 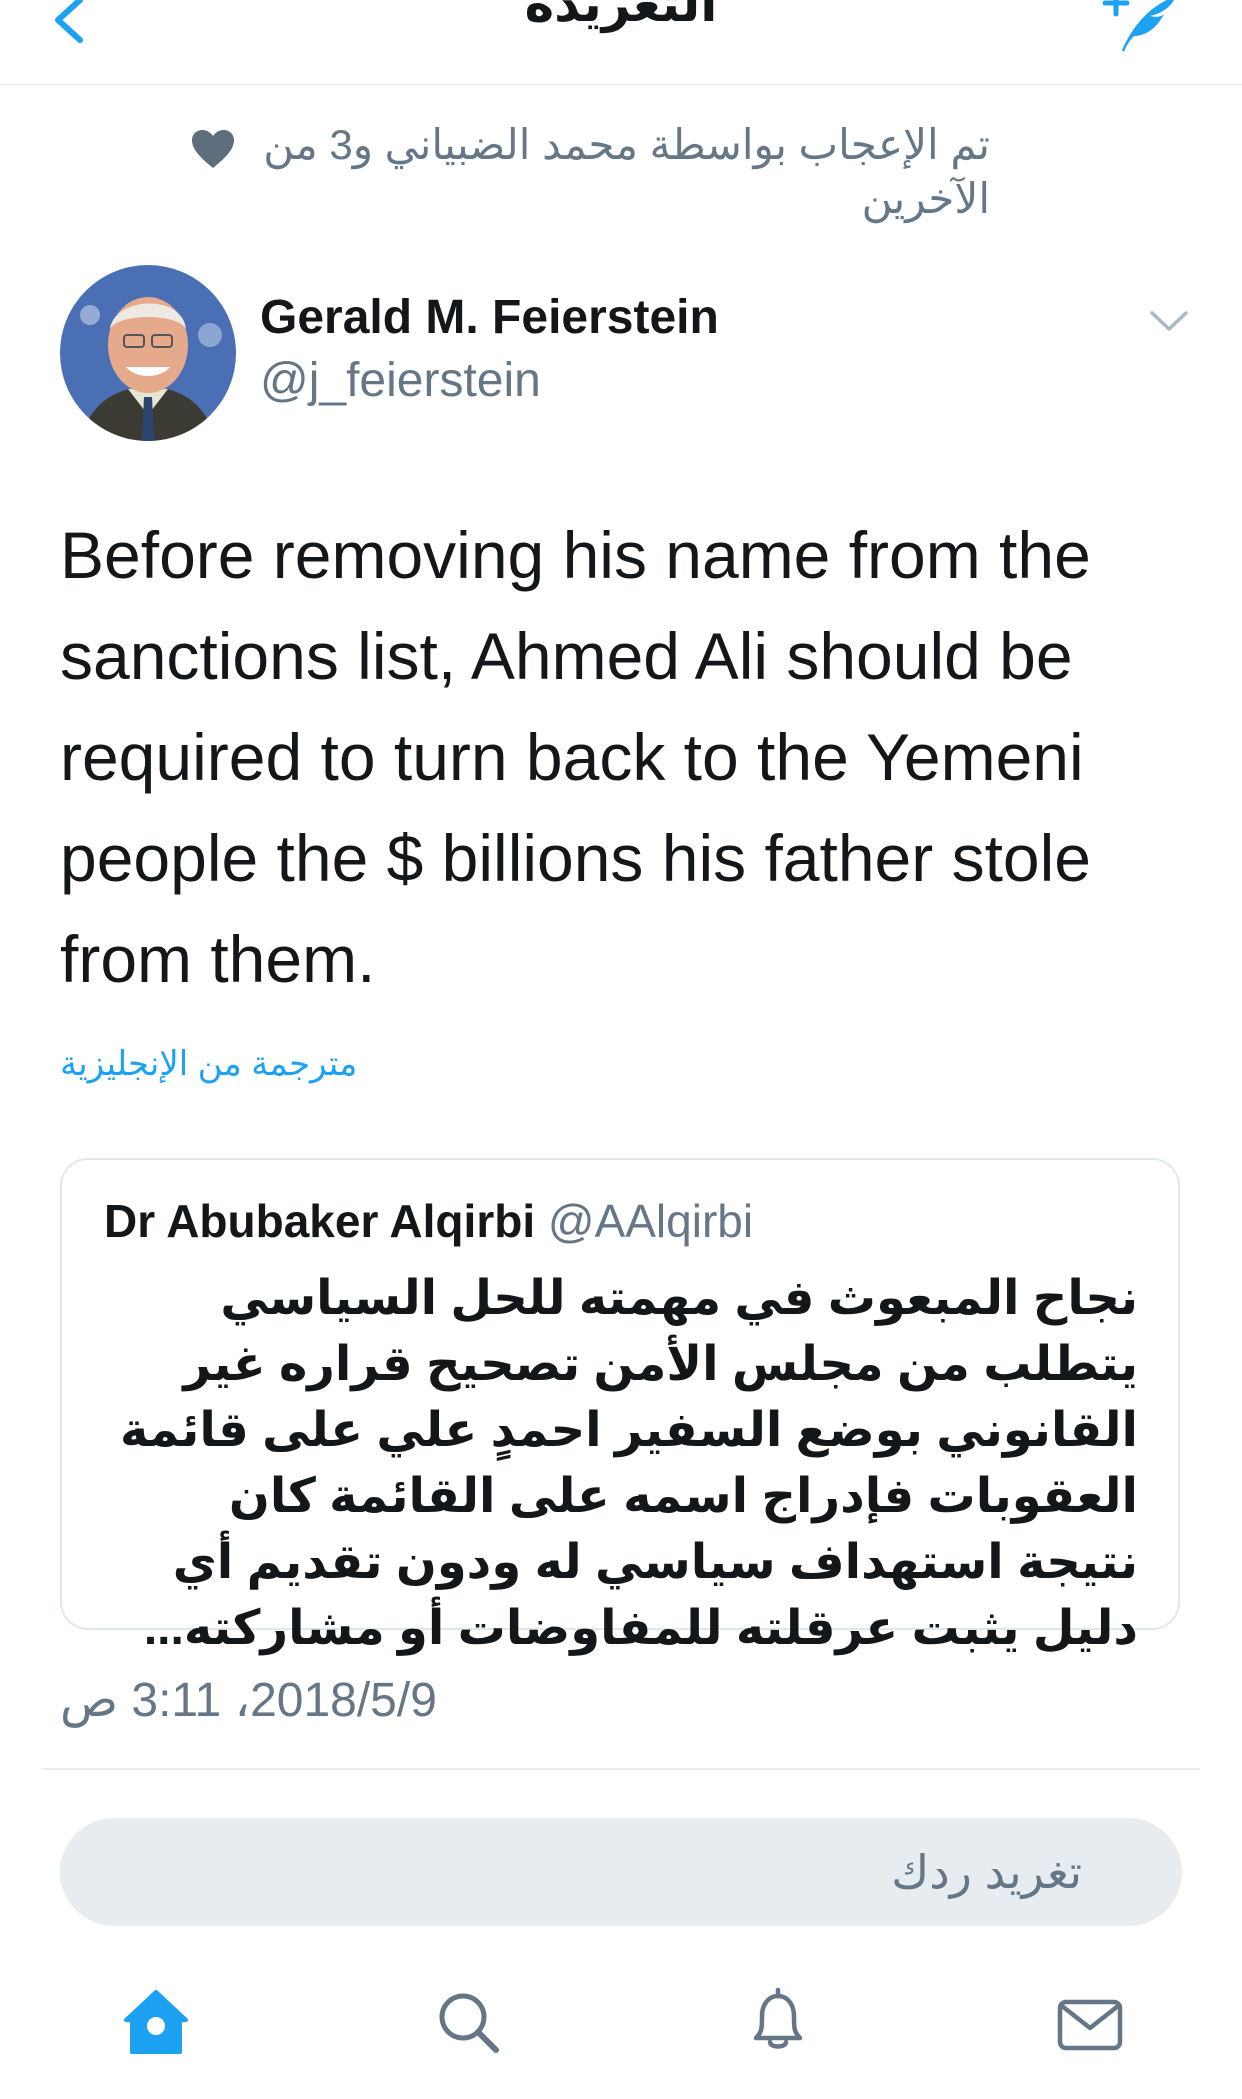 What do you see at coordinates (778, 2020) in the screenshot?
I see `bell-icon` at bounding box center [778, 2020].